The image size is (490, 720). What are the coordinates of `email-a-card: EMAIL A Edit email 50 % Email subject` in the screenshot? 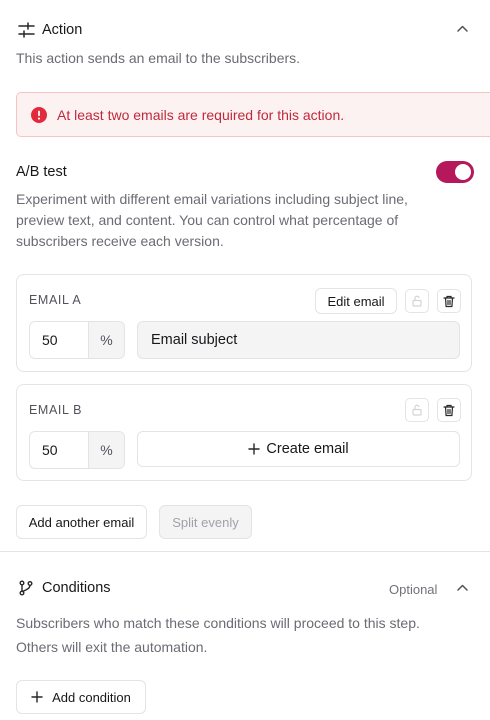 It's located at (244, 323).